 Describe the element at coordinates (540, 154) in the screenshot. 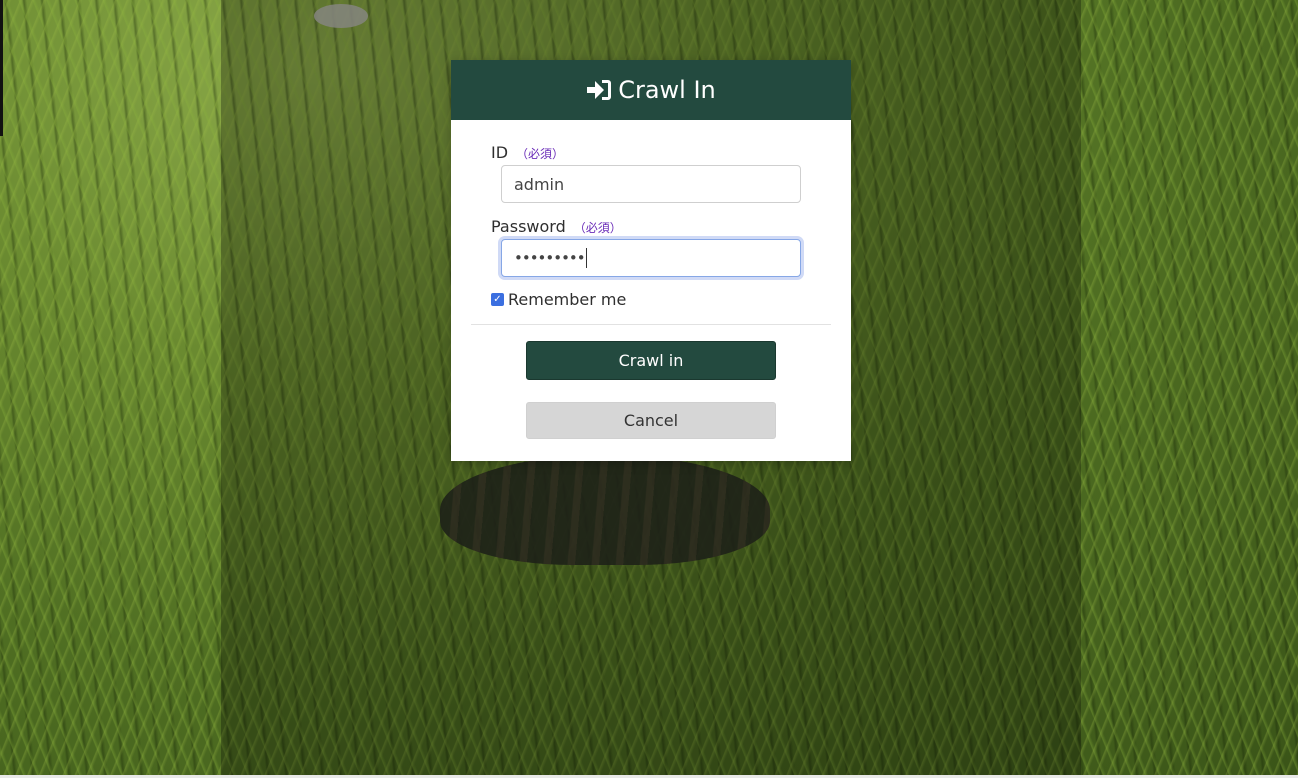

I see `id-required-badge: （必須）` at that location.